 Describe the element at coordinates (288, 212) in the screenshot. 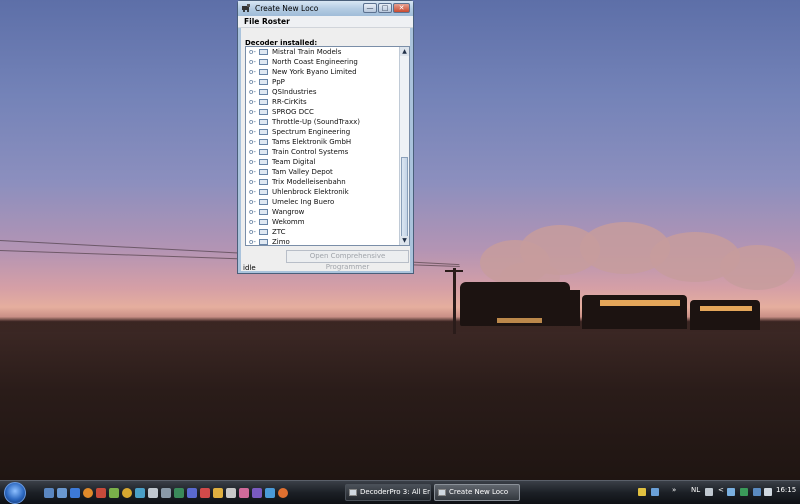

I see `tree-node-label: Wangrow` at that location.